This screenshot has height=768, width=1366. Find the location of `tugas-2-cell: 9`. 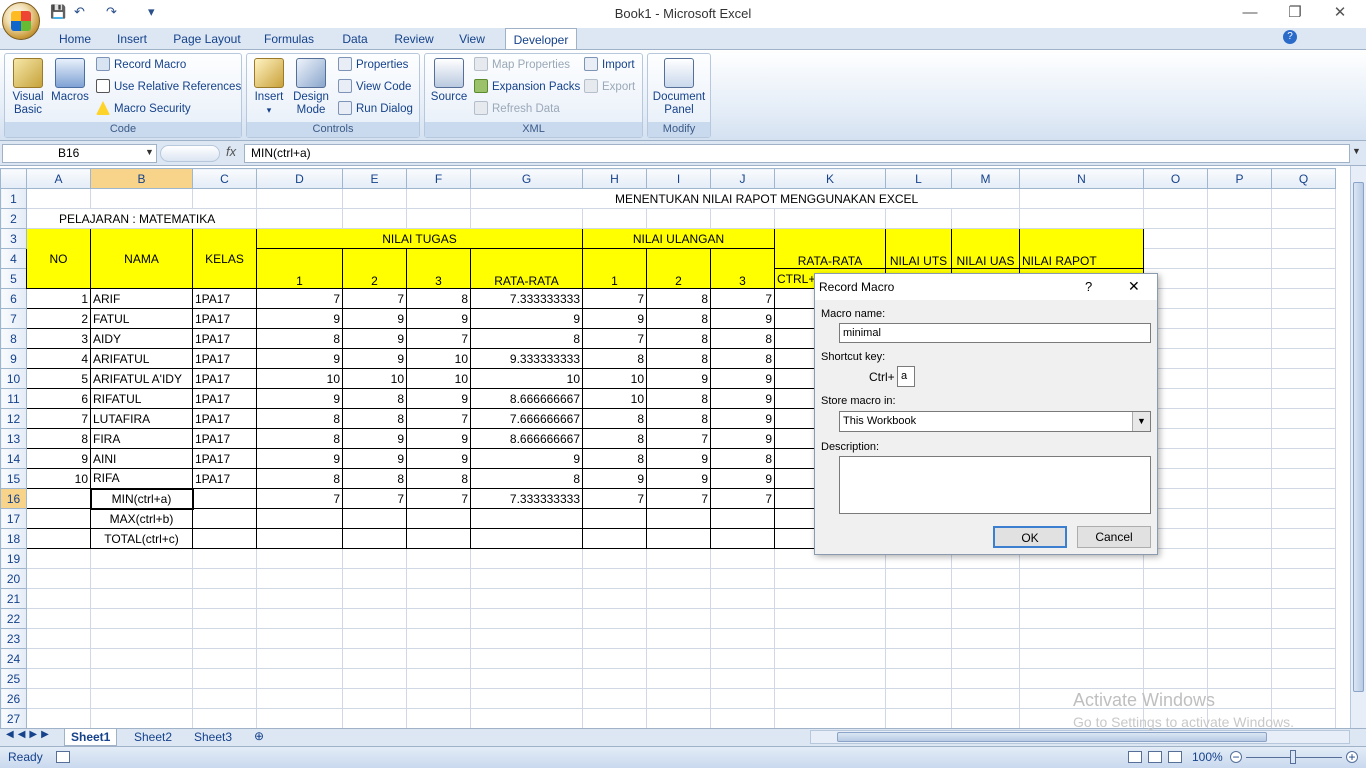

tugas-2-cell: 9 is located at coordinates (374, 438).